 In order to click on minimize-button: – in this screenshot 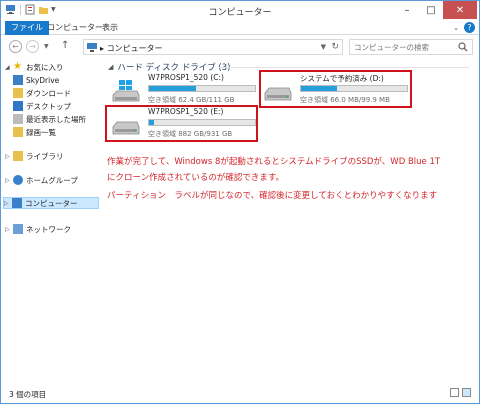, I will do `click(407, 10)`.